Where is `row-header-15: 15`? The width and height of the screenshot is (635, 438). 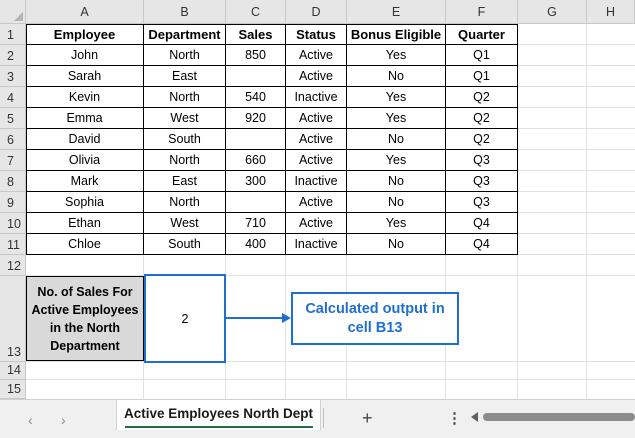 row-header-15: 15 is located at coordinates (13, 389).